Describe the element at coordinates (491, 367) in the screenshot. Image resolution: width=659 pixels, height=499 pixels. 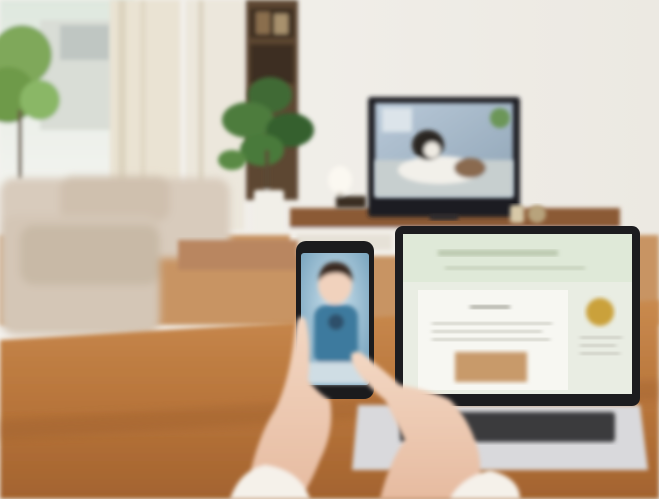
I see `laptop-article-photo` at that location.